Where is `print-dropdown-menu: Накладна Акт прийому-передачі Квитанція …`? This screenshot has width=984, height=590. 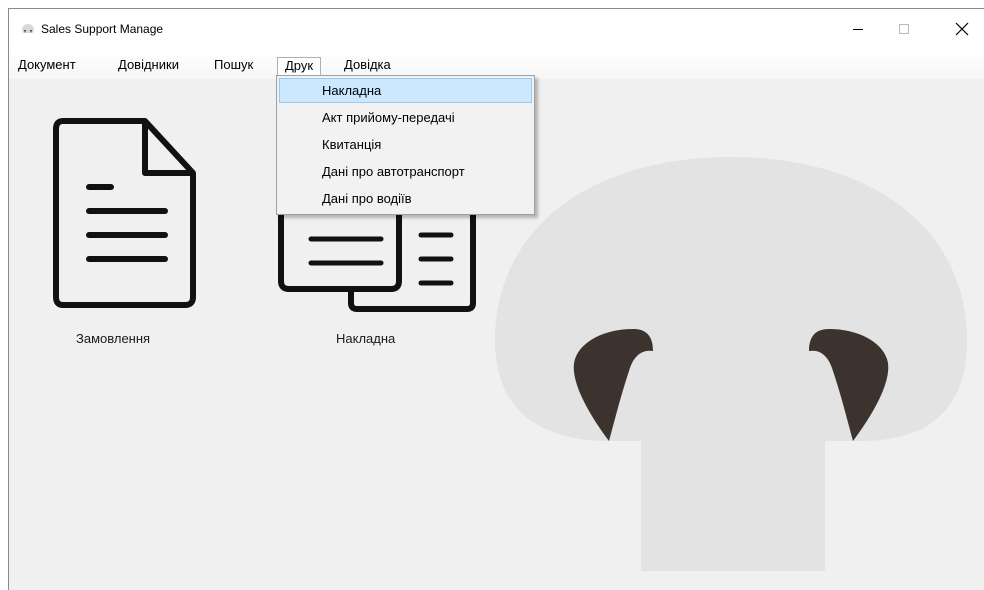
print-dropdown-menu: Накладна Акт прийому-передачі Квитанція … is located at coordinates (405, 145).